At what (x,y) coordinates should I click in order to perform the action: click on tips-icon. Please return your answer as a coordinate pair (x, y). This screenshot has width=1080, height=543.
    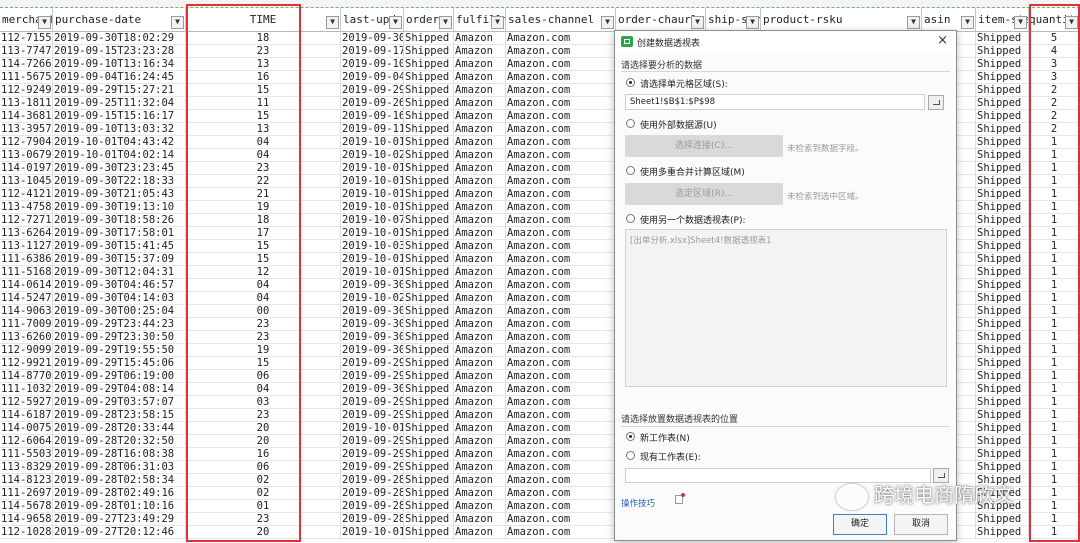
    Looking at the image, I should click on (680, 498).